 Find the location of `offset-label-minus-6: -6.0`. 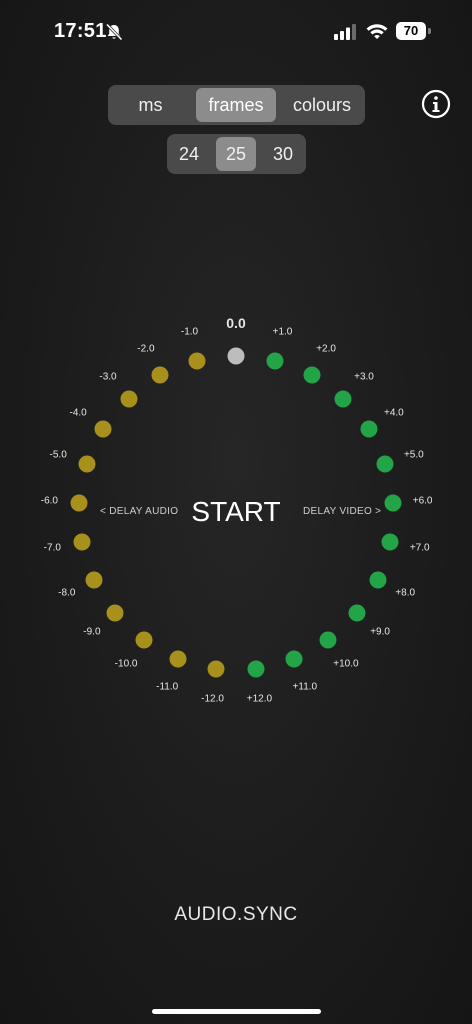

offset-label-minus-6: -6.0 is located at coordinates (49, 501).